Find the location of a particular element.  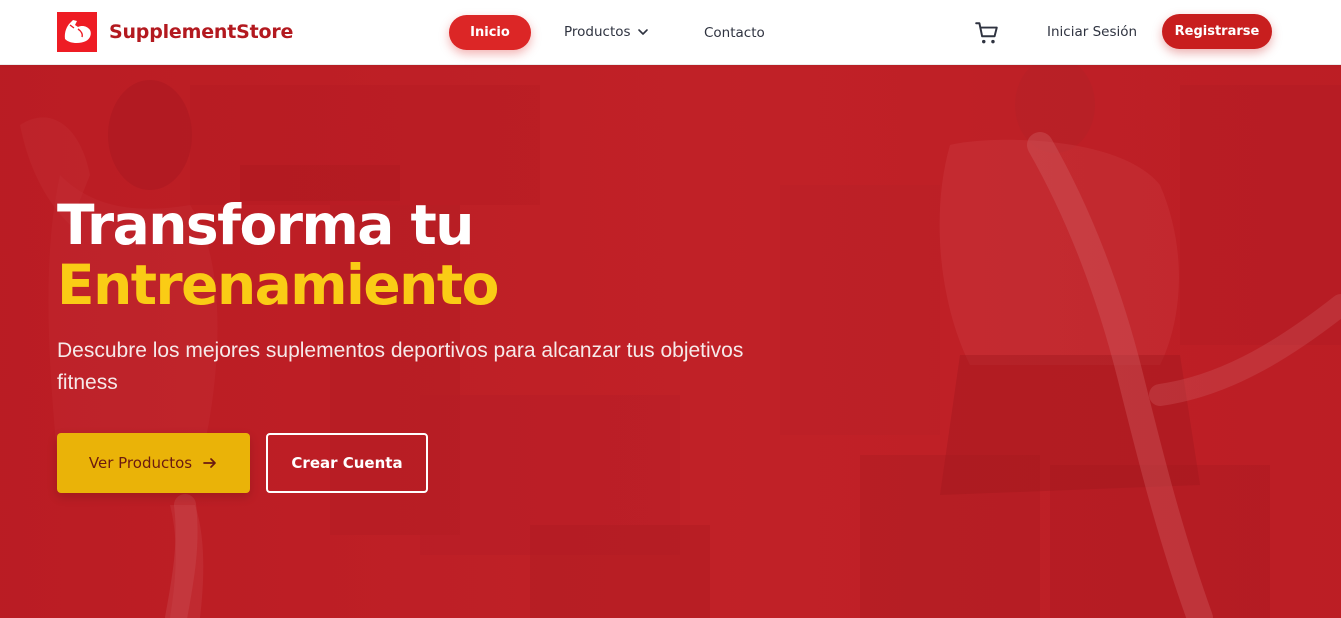

hero-title: Transforma tu Entrenamiento is located at coordinates (417, 255).